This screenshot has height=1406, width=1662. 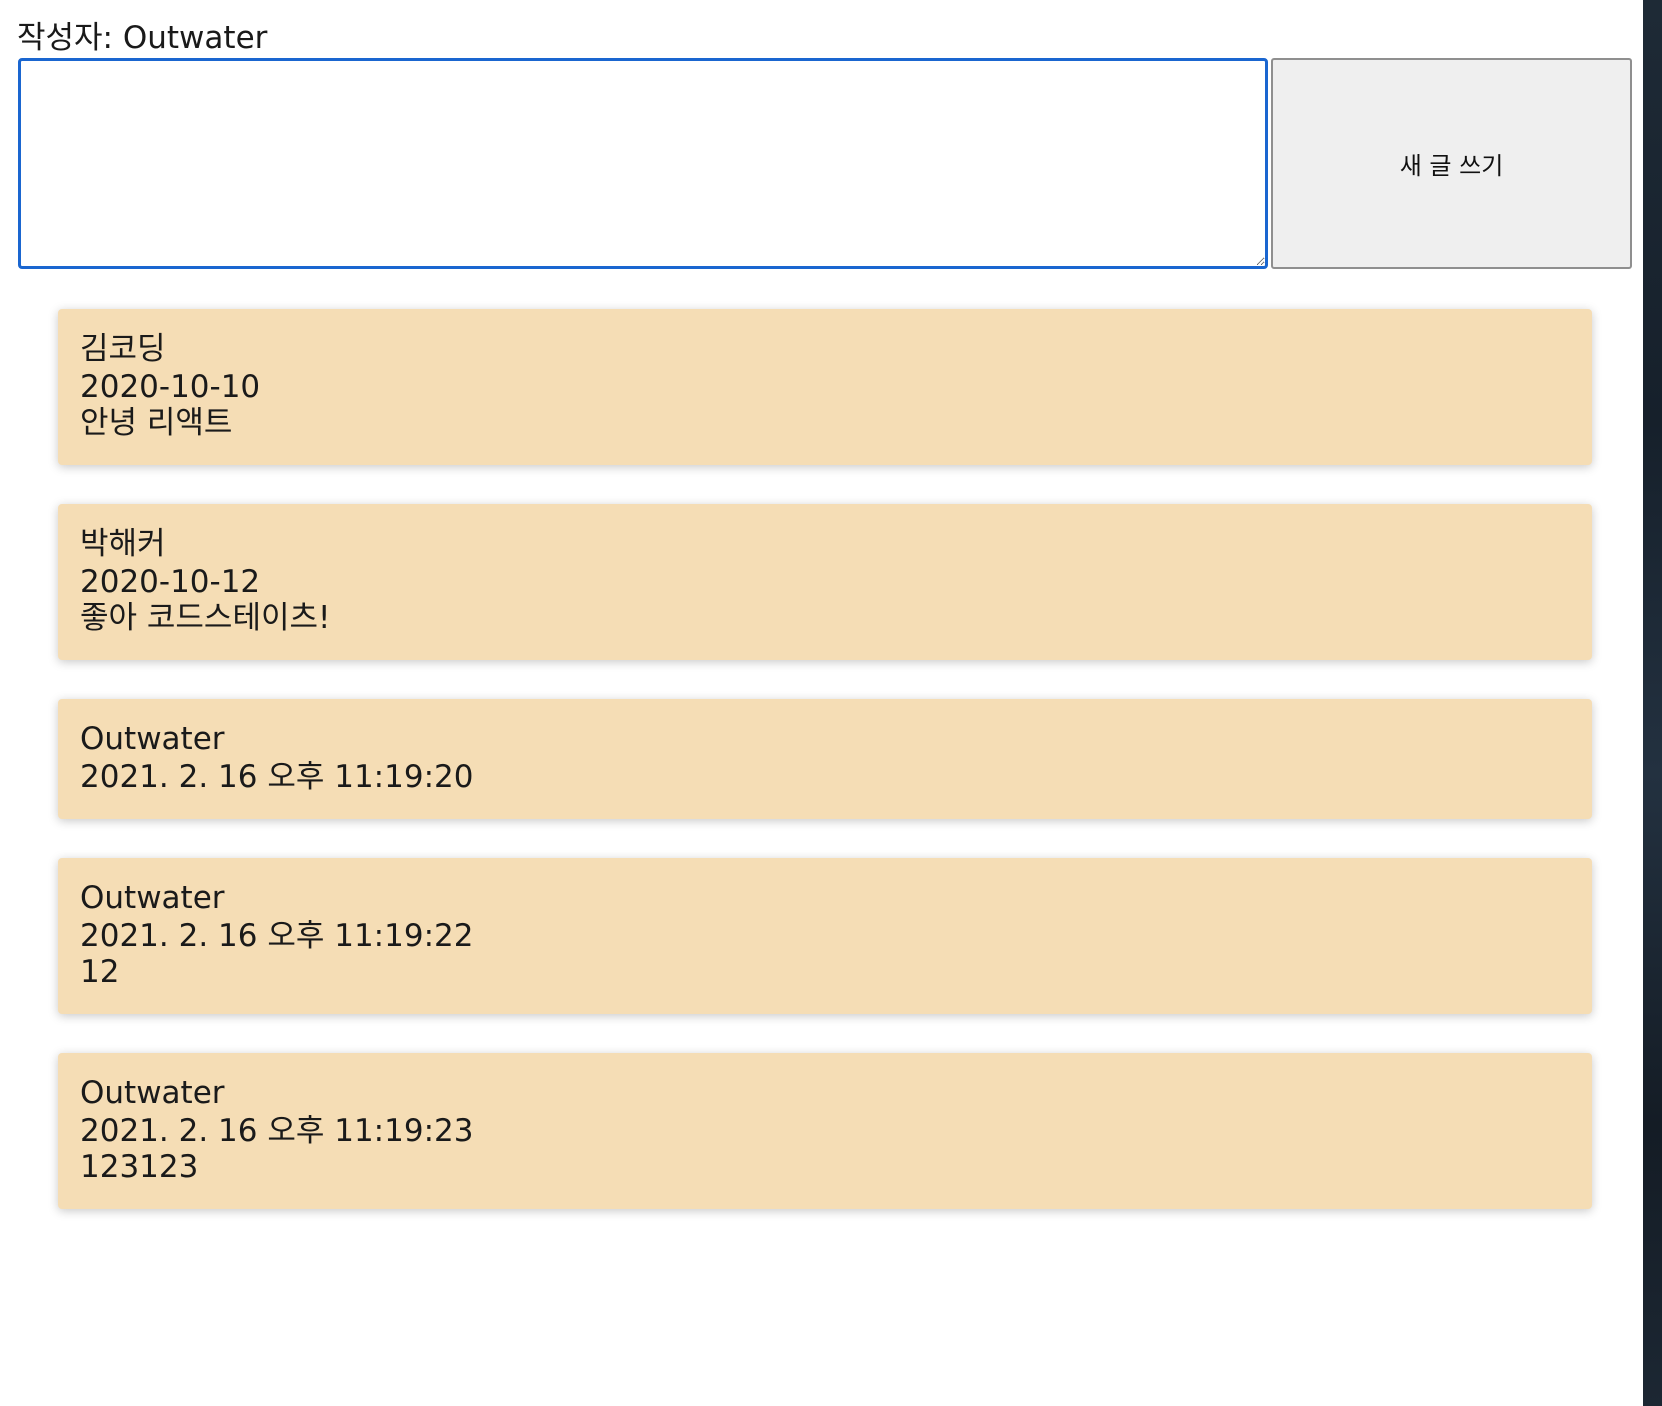 I want to click on tweet-date: 2021. 2. 16 오후 11:19:22, so click(x=277, y=936).